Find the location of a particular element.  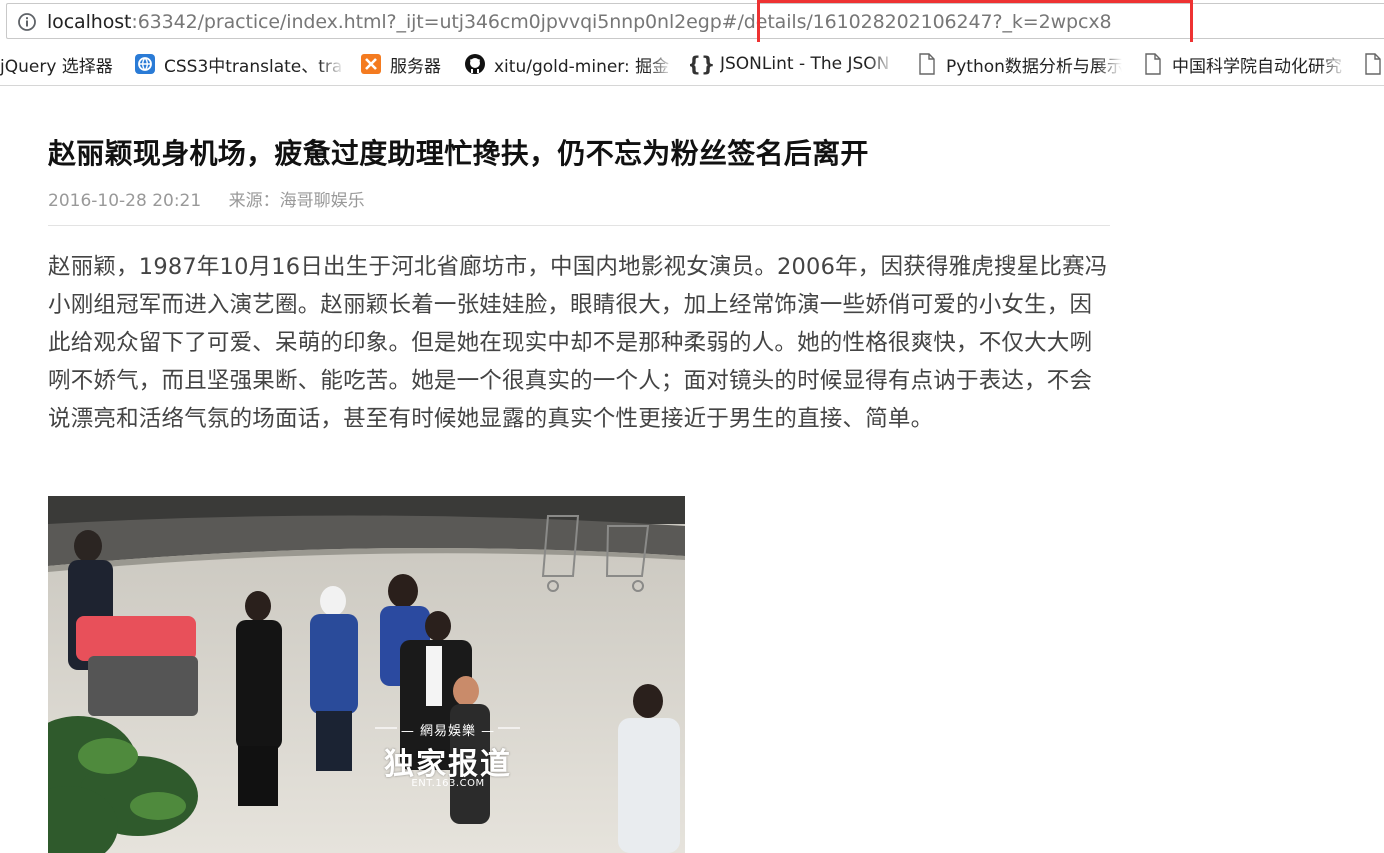

watermark-main: 独家报道 is located at coordinates (448, 764).